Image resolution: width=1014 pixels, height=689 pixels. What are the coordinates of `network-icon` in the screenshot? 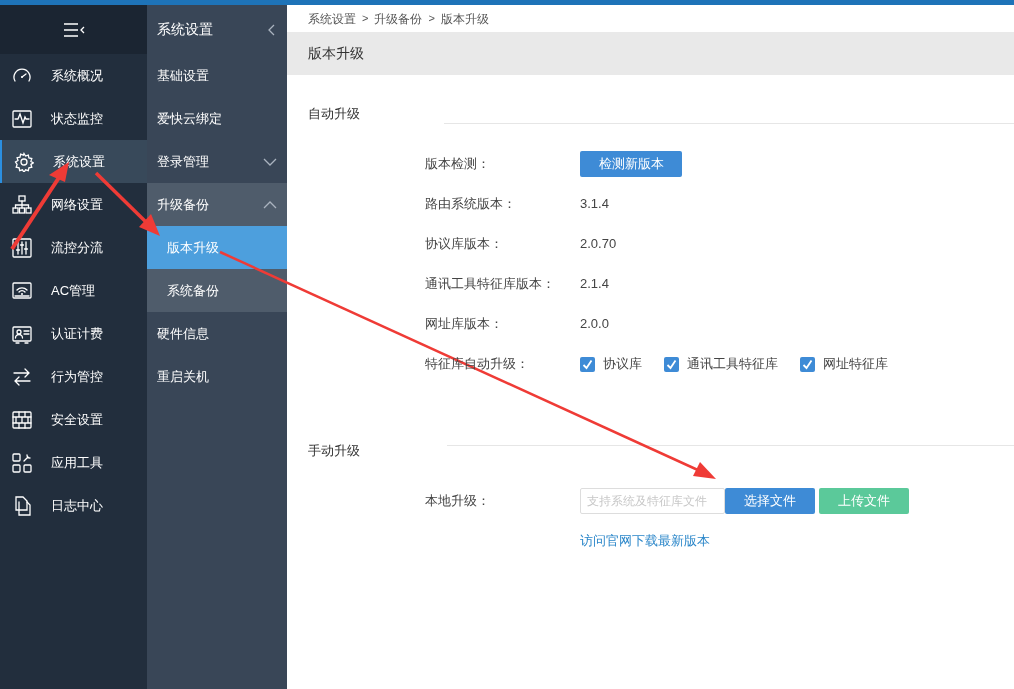 It's located at (22, 204).